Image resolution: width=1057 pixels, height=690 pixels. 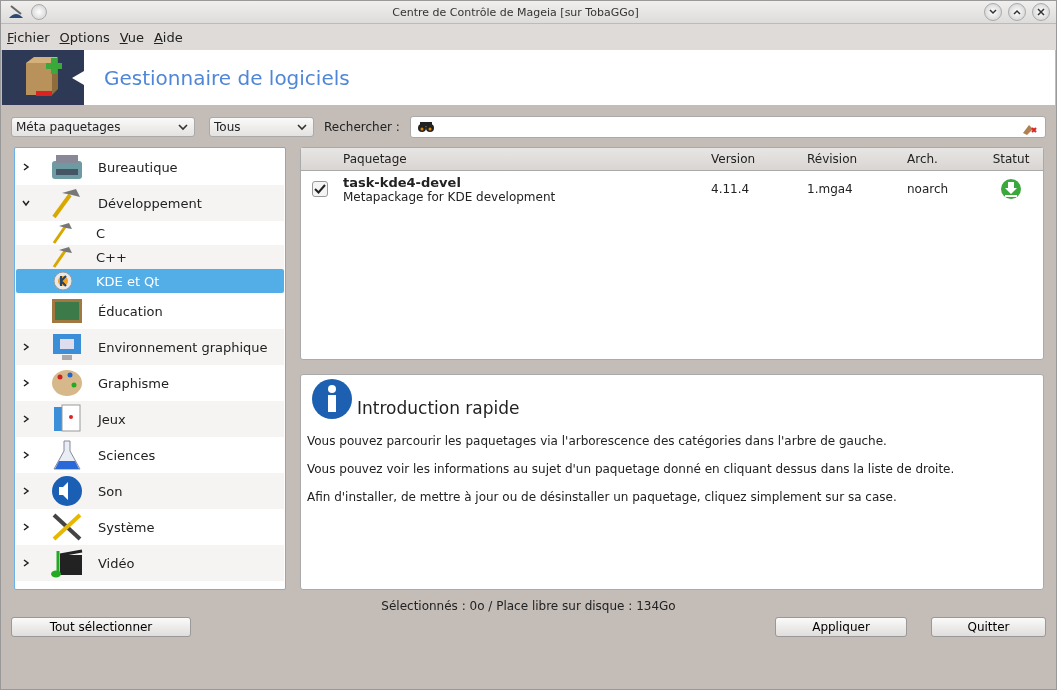 What do you see at coordinates (150, 419) in the screenshot?
I see `tree-item: Jeux` at bounding box center [150, 419].